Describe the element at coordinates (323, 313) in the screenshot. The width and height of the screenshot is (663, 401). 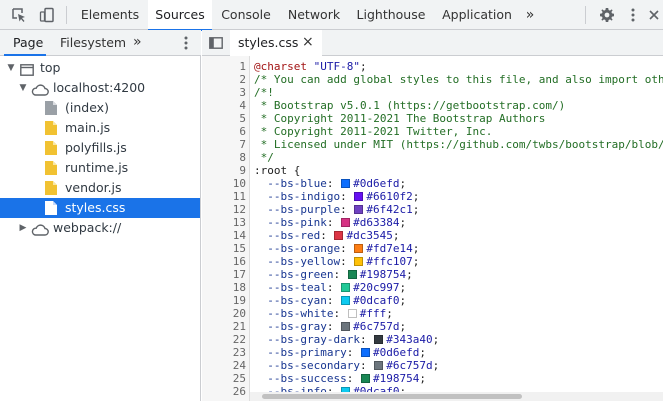
I see `code-line: --bs-white: #fff;` at that location.